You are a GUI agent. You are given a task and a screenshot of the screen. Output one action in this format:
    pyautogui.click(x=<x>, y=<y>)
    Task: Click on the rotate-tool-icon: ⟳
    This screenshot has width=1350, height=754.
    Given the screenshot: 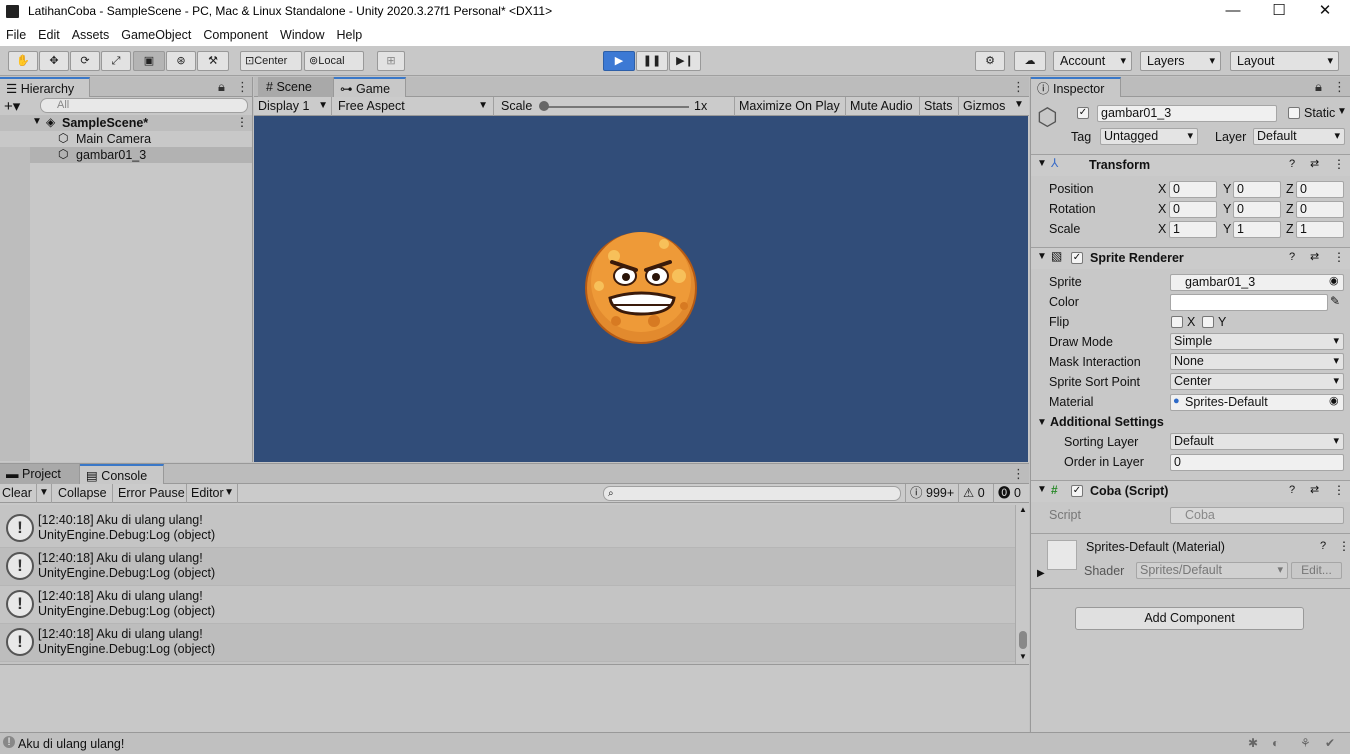 What is the action you would take?
    pyautogui.click(x=85, y=61)
    